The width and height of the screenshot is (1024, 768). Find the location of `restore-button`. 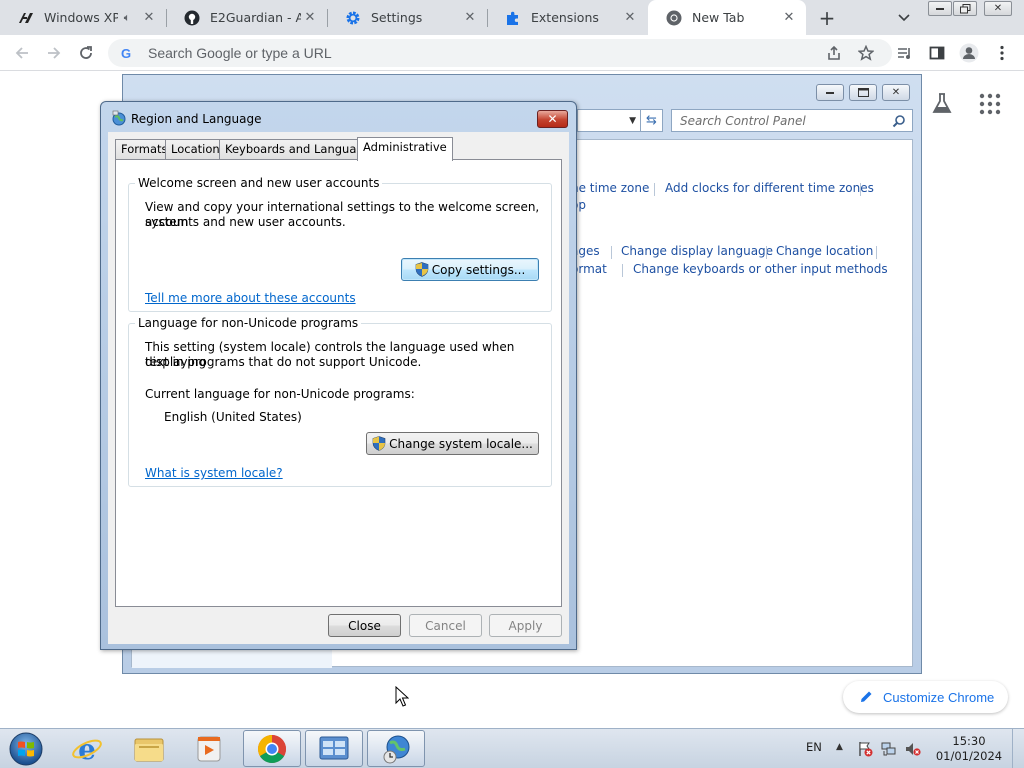

restore-button is located at coordinates (965, 8).